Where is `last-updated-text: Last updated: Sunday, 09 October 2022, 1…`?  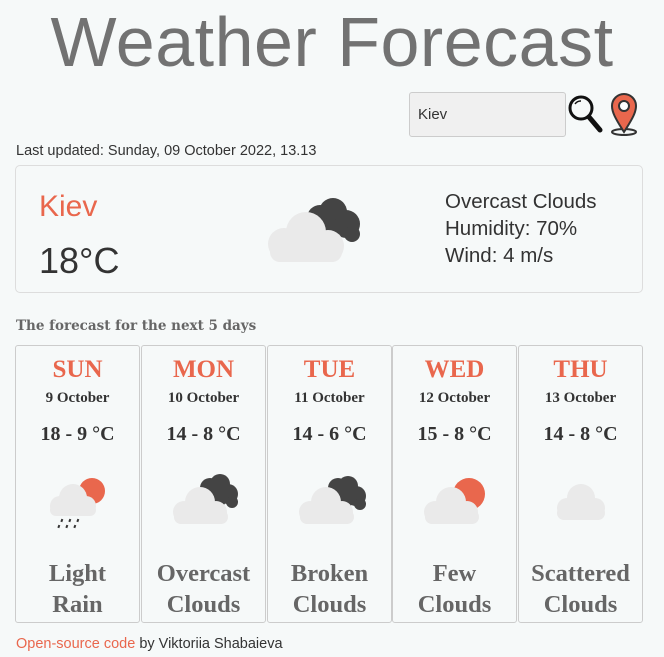
last-updated-text: Last updated: Sunday, 09 October 2022, 1… is located at coordinates (166, 151).